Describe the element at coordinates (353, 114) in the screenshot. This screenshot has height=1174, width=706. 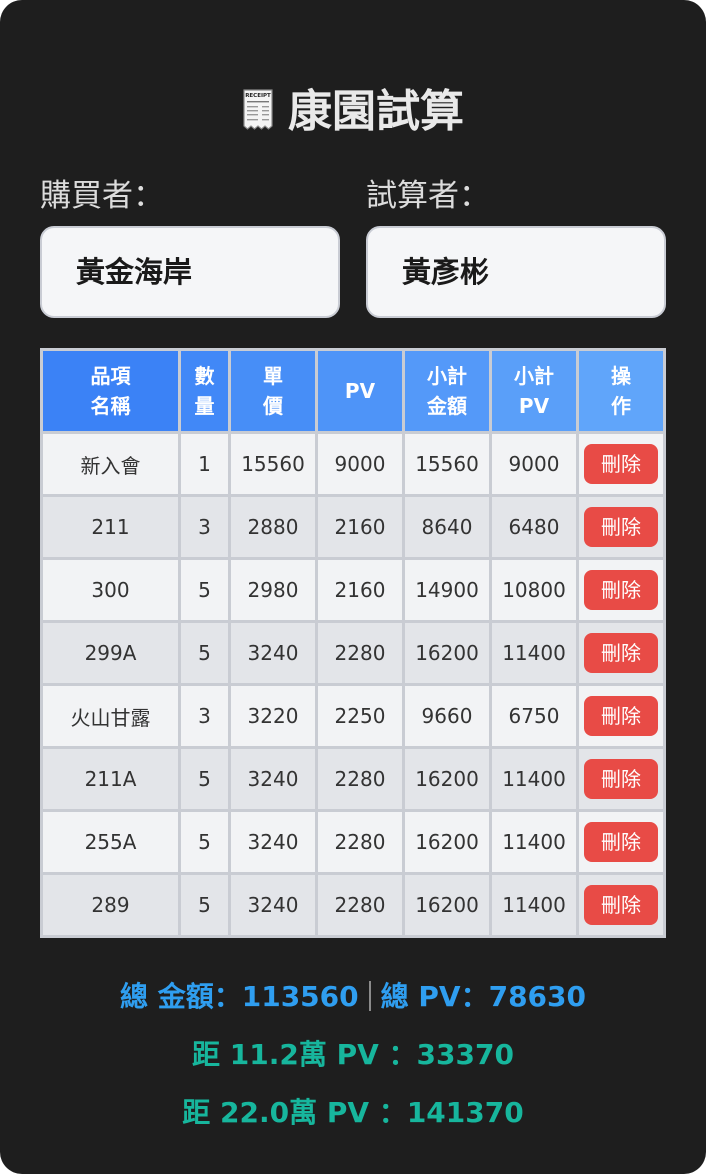
I see `page-title: RECEIPT 康園試算` at that location.